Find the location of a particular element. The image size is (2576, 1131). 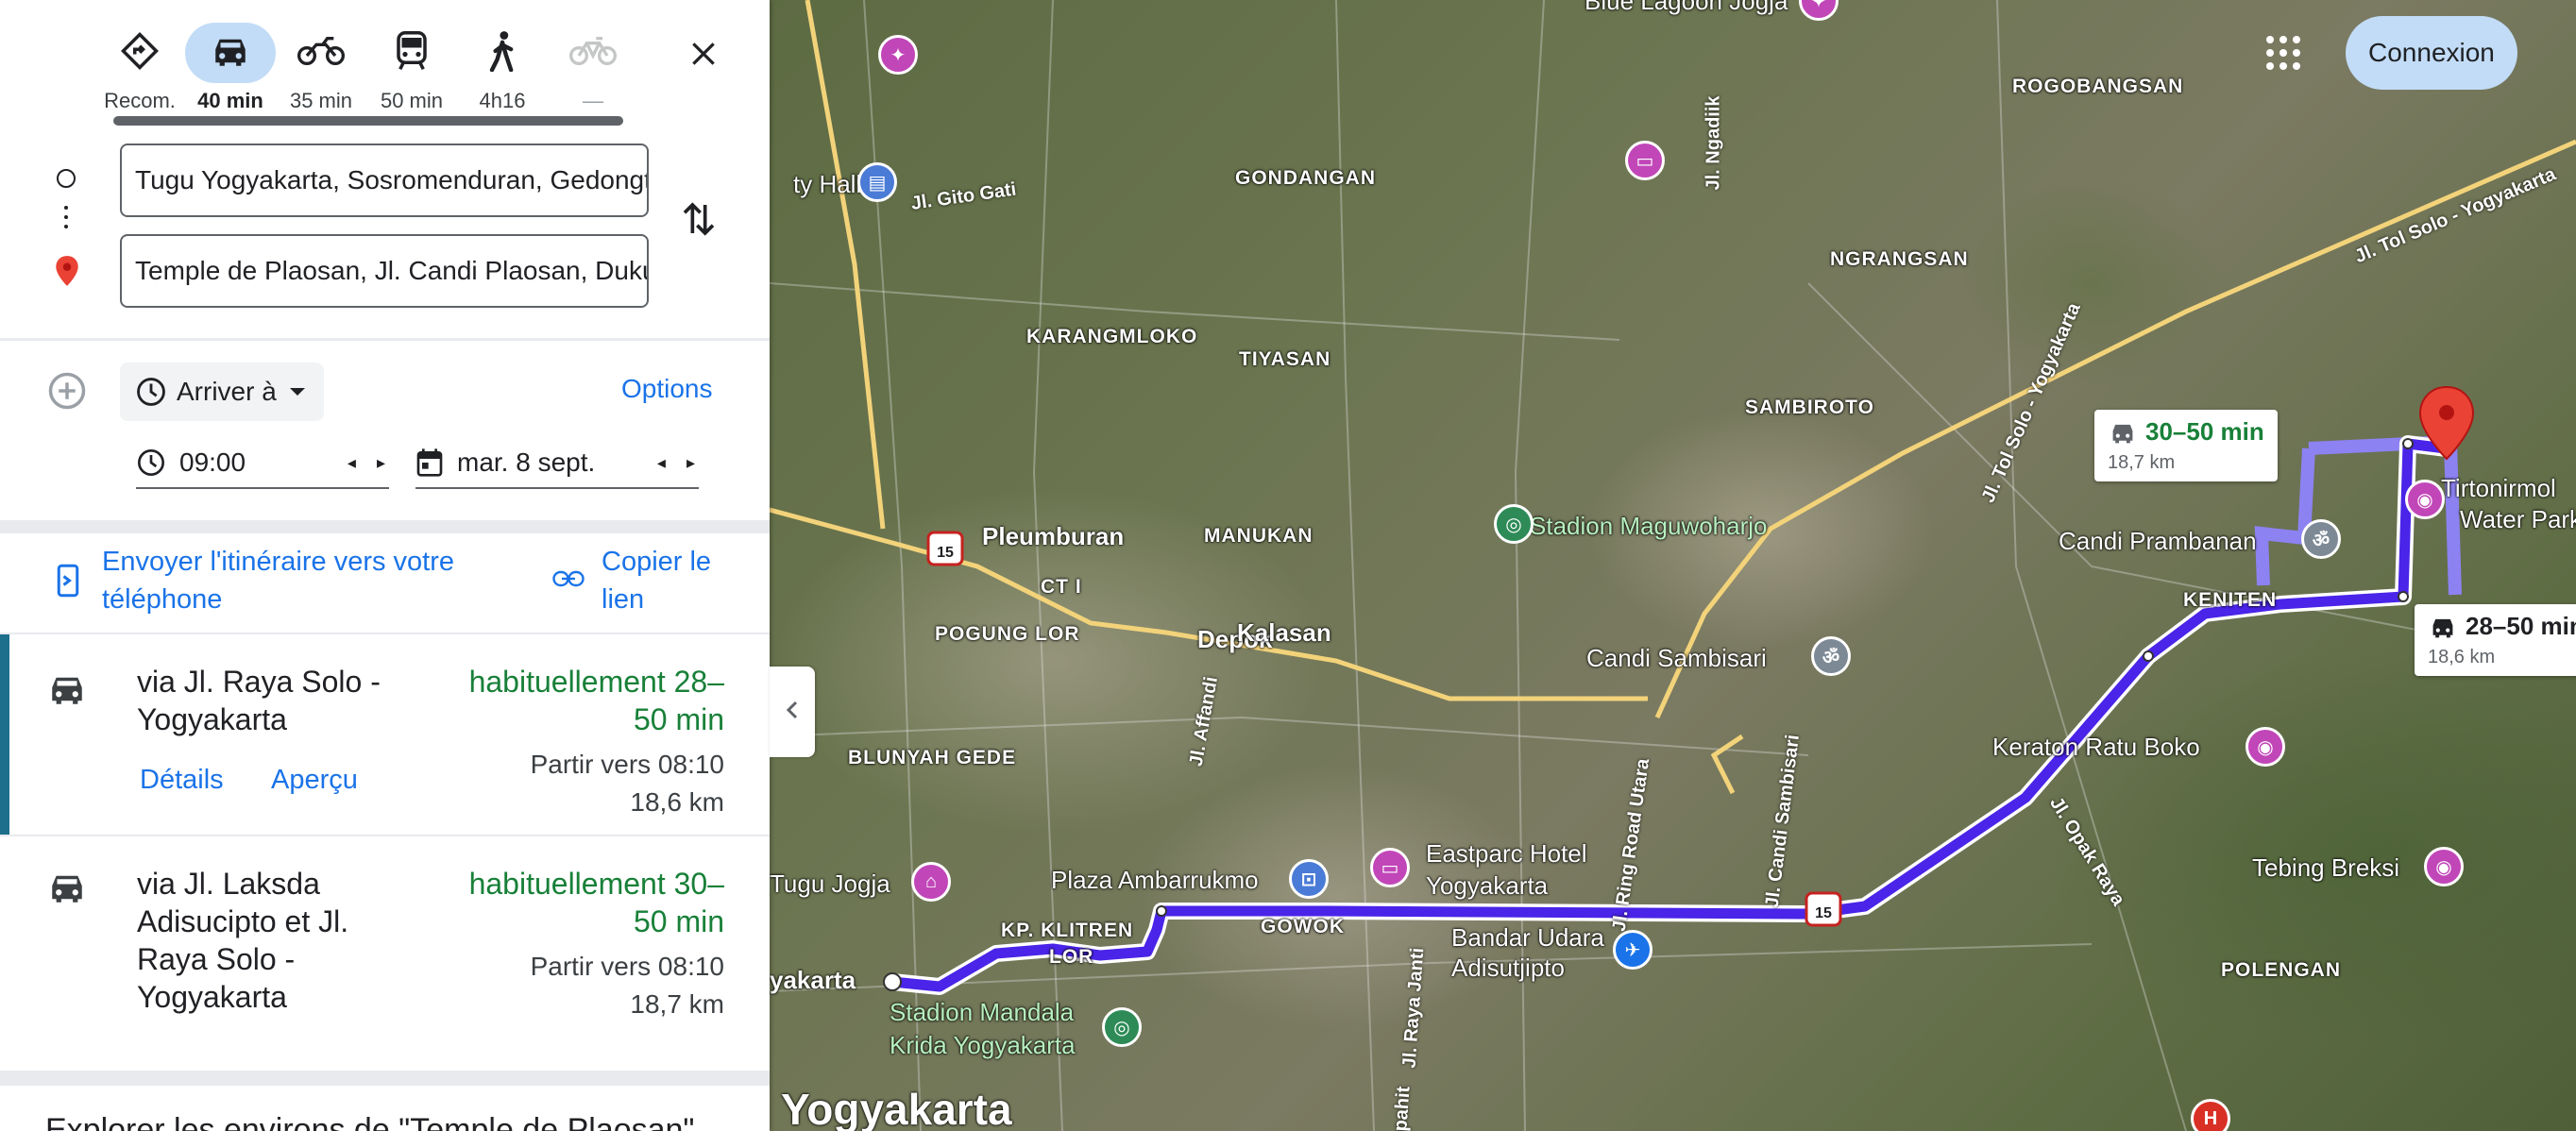

clock-icon is located at coordinates (151, 463).